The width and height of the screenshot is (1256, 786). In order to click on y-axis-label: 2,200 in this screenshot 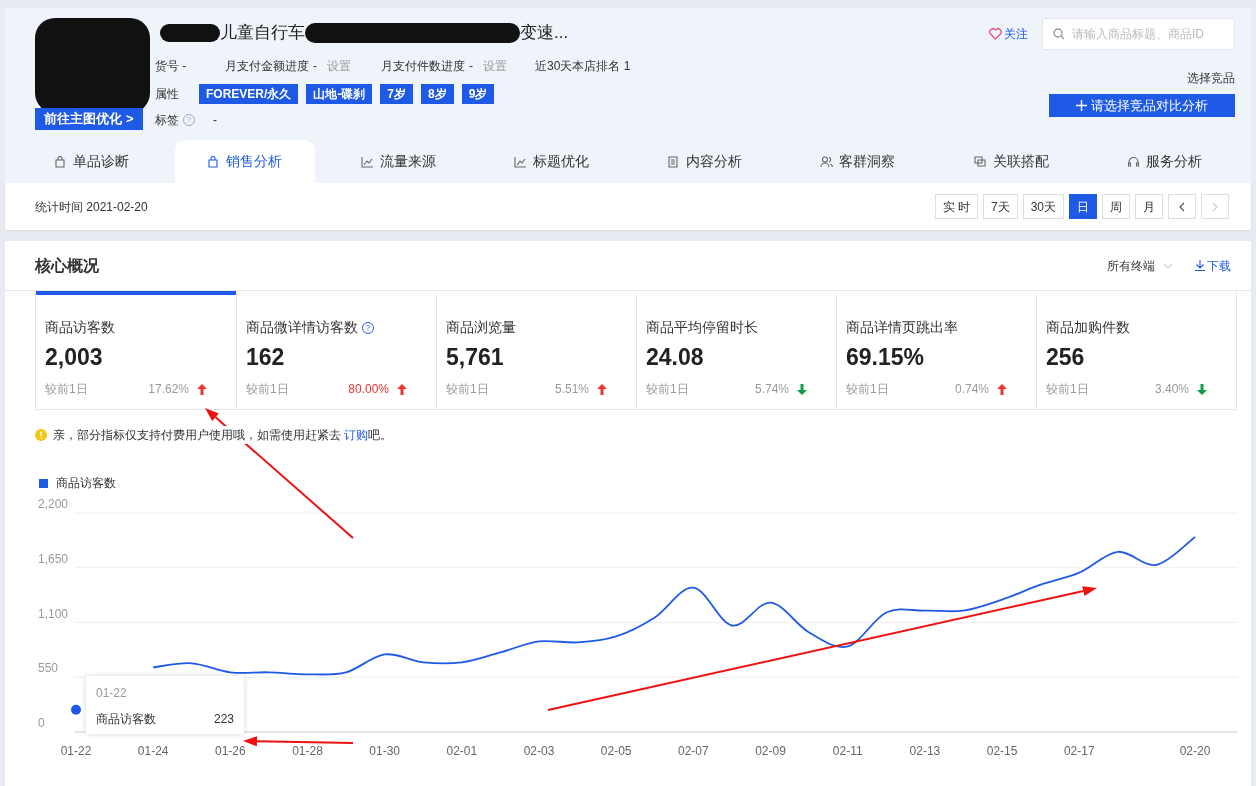, I will do `click(53, 504)`.